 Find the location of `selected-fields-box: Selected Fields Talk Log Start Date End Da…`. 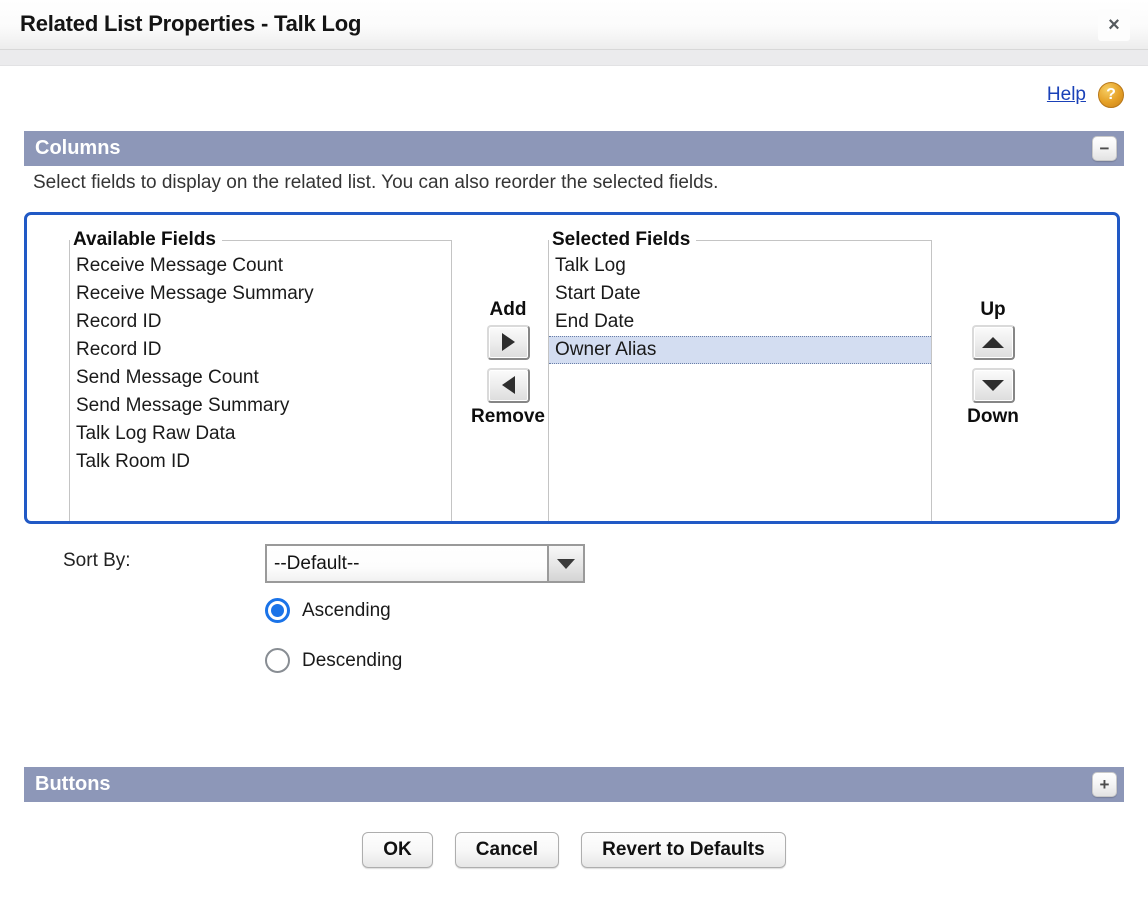

selected-fields-box: Selected Fields Talk Log Start Date End Da… is located at coordinates (740, 375).